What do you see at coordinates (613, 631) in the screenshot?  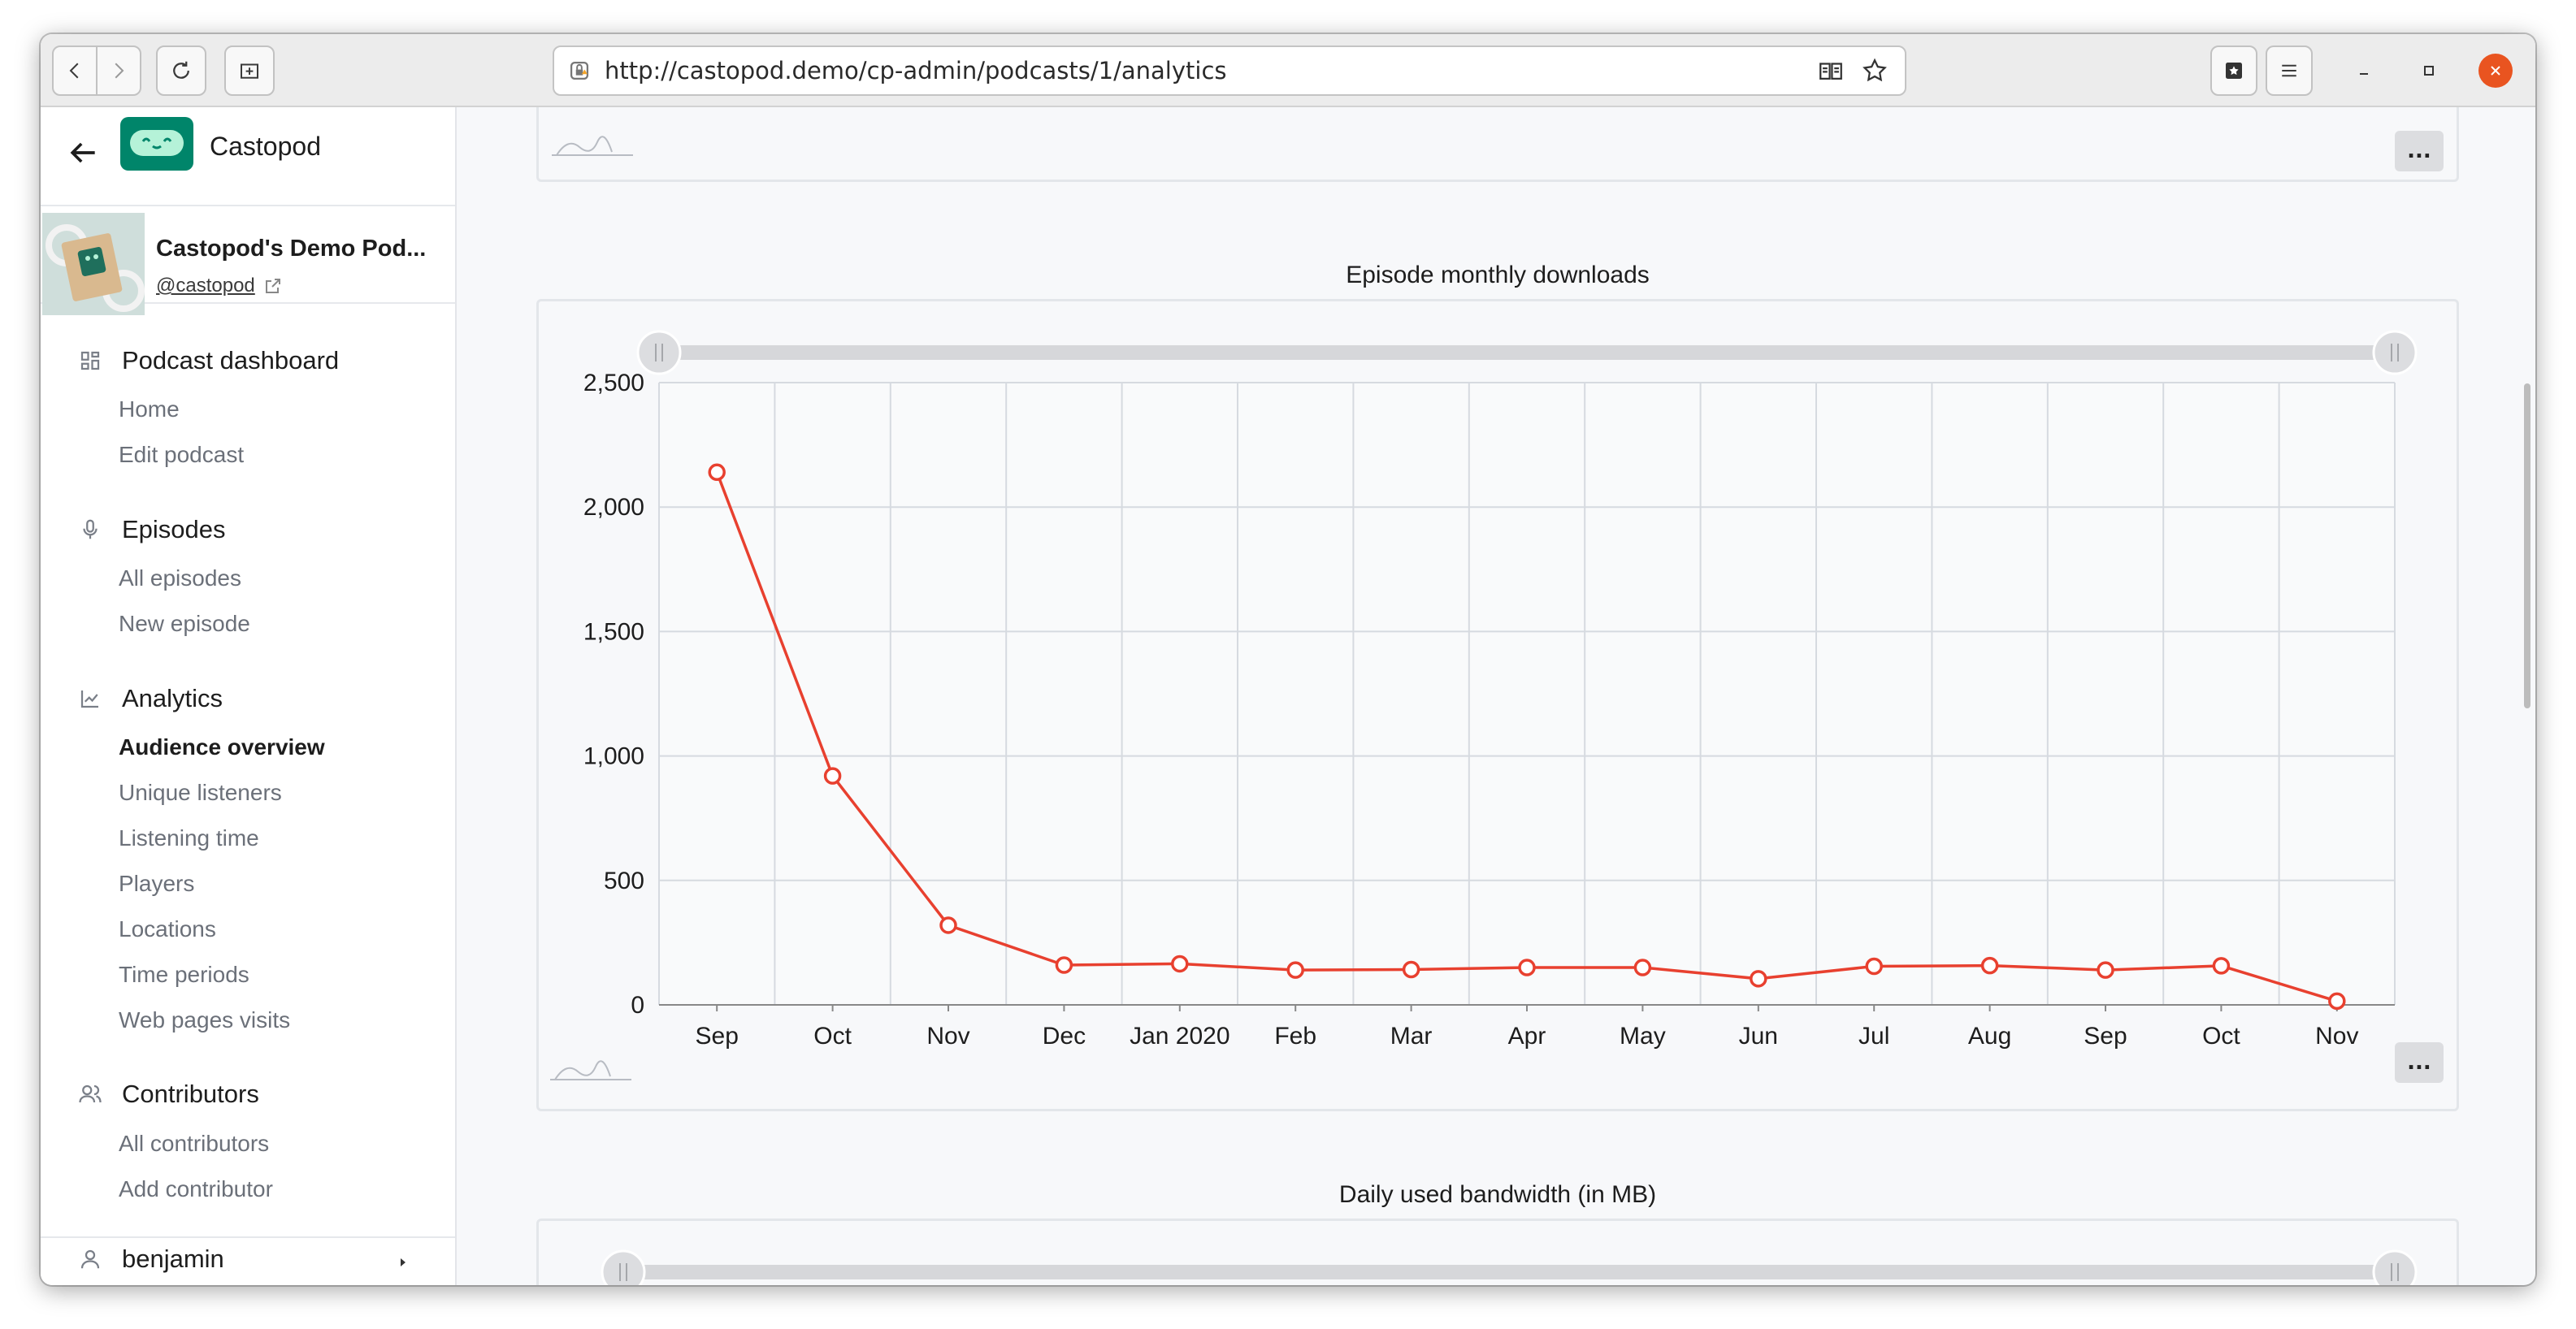 I see `y-tick-label: 1,500` at bounding box center [613, 631].